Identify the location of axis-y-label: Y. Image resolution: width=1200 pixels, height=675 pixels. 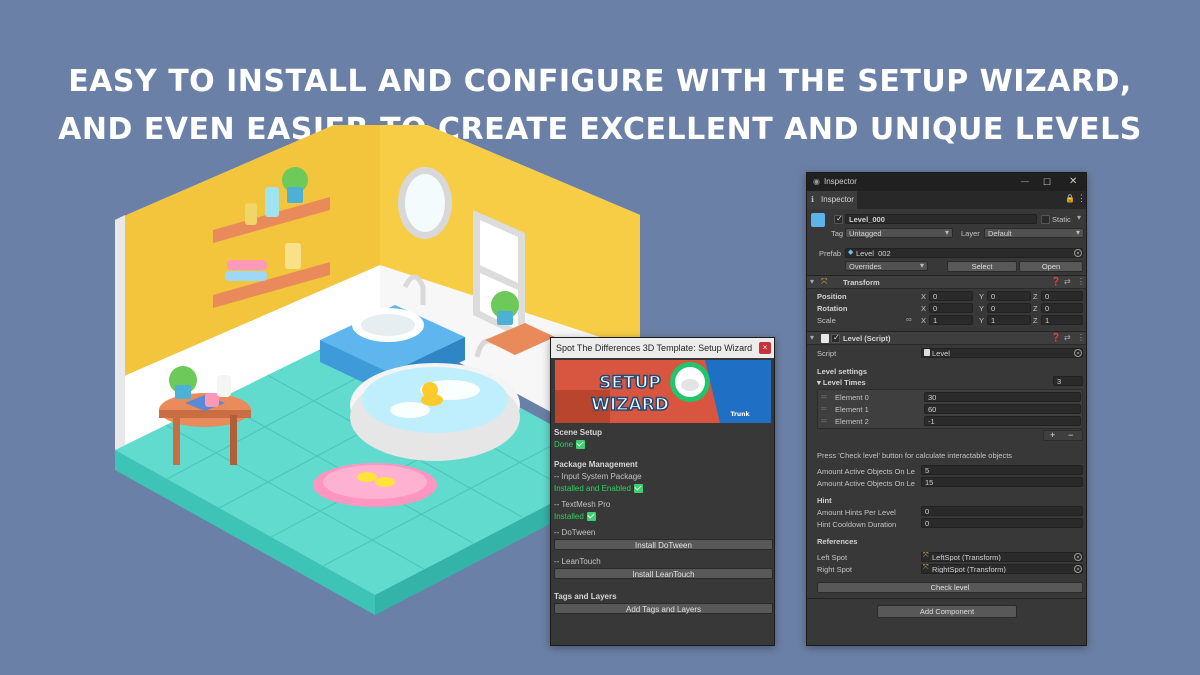
(982, 296).